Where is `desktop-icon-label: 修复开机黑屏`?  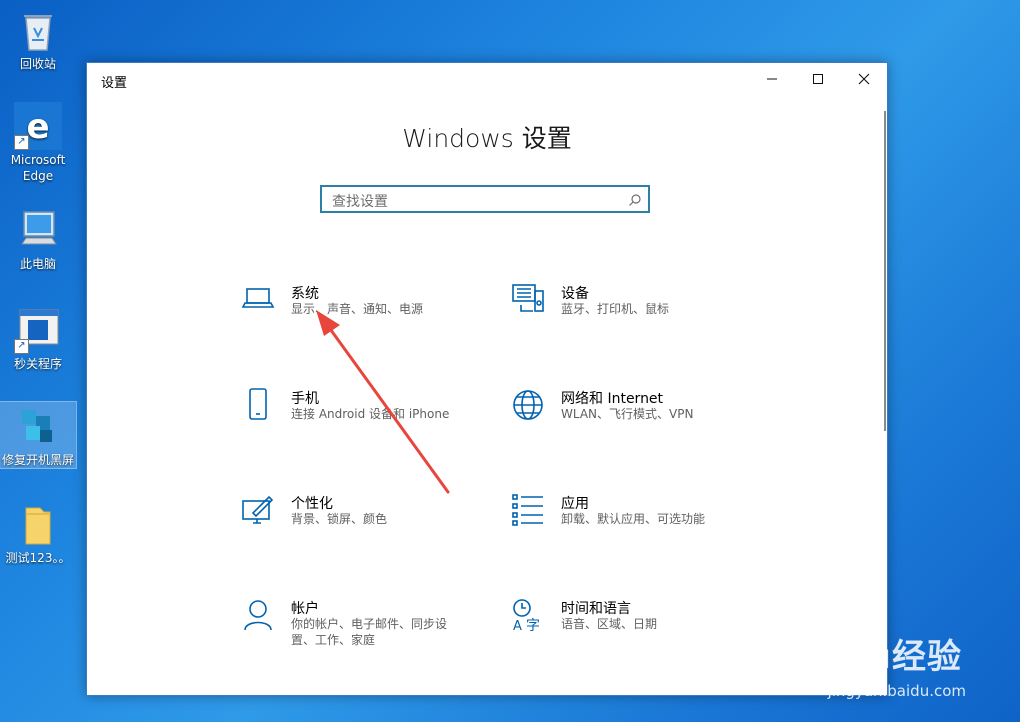 desktop-icon-label: 修复开机黑屏 is located at coordinates (37, 460).